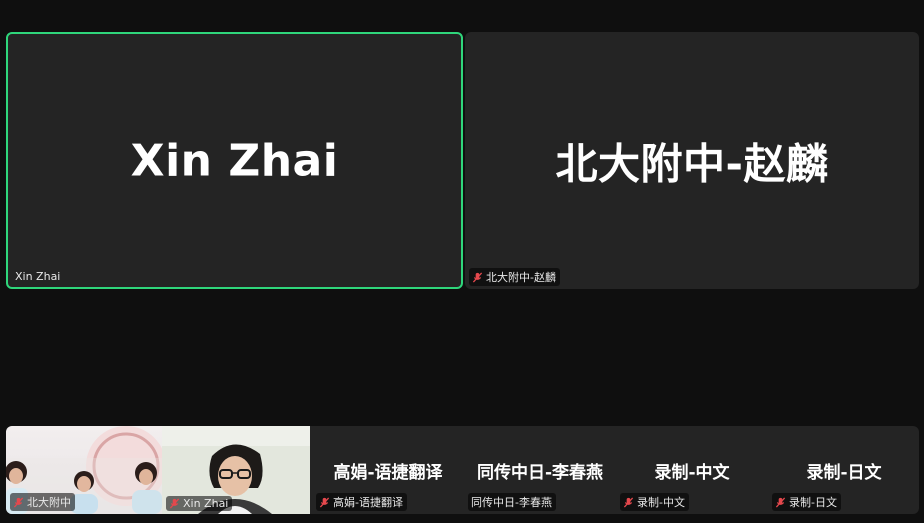 The height and width of the screenshot is (523, 924). I want to click on participant-name-label: 北大附中, so click(49, 502).